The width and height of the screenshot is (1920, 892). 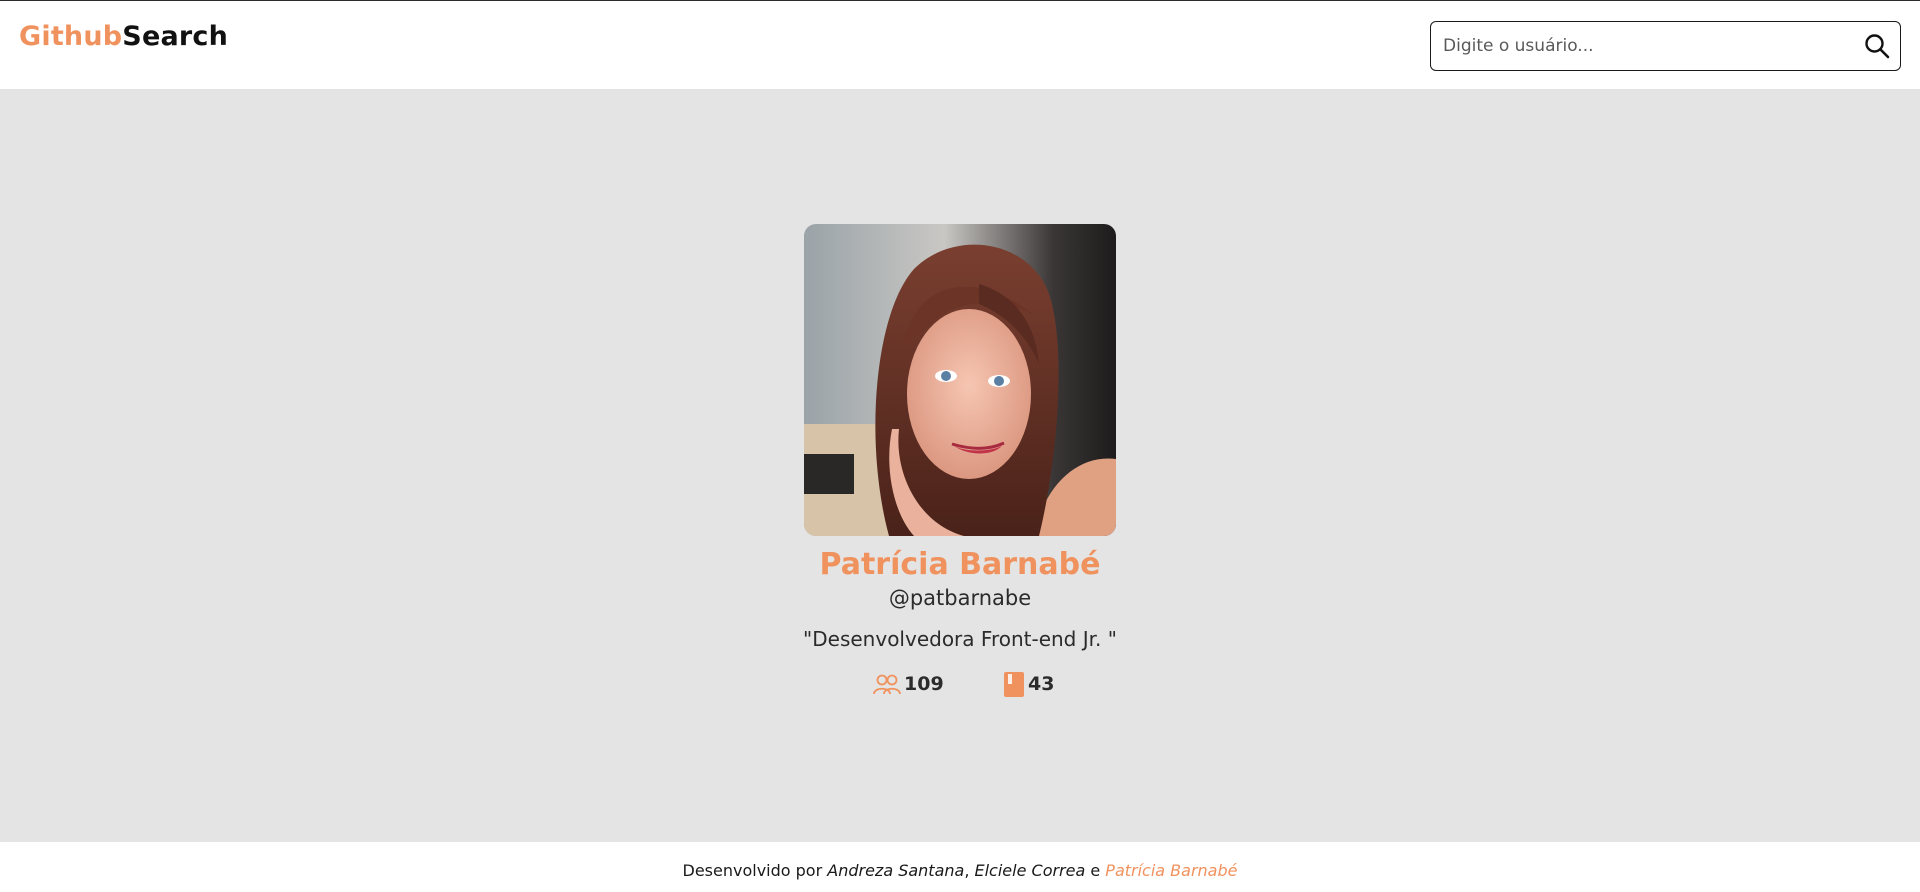 What do you see at coordinates (1030, 870) in the screenshot?
I see `footer-author-elciele: Elciele Correa` at bounding box center [1030, 870].